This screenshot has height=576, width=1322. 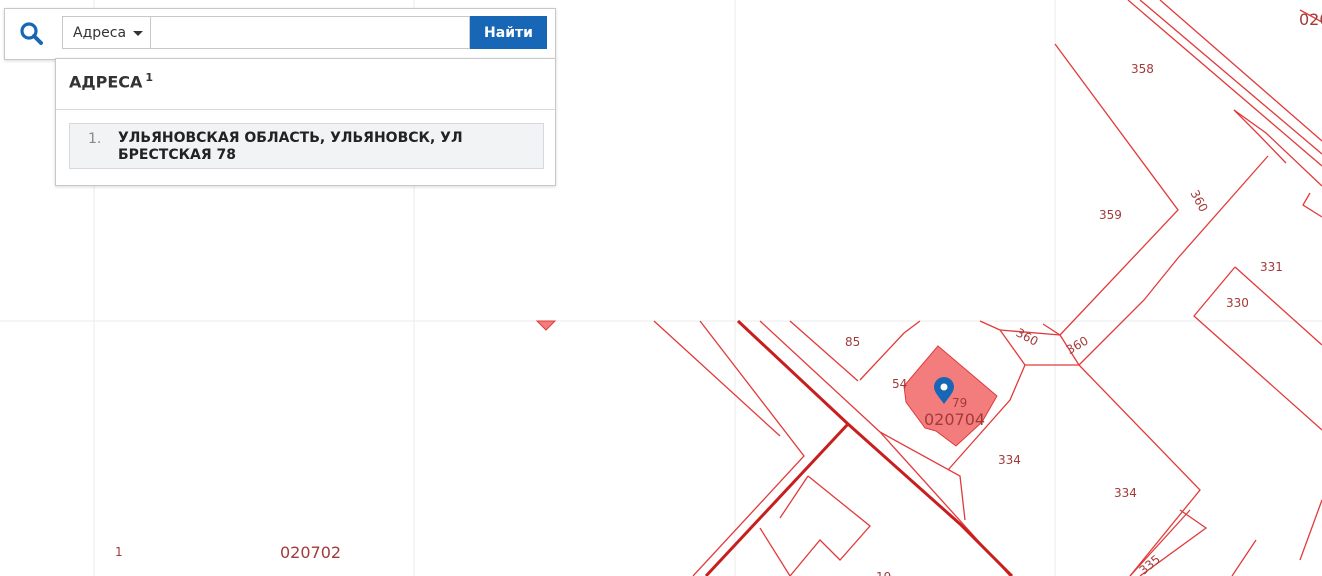 What do you see at coordinates (1271, 267) in the screenshot?
I see `parcel-label-331: 331` at bounding box center [1271, 267].